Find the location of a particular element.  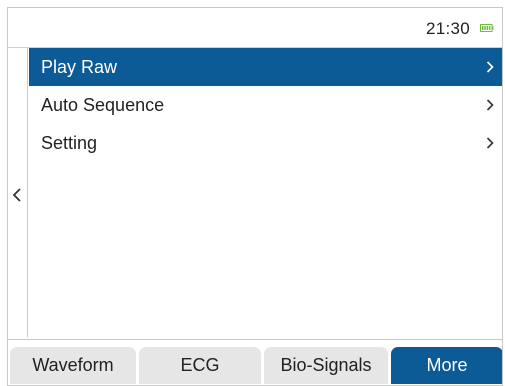

tab-bio-signals: Bio-Signals is located at coordinates (326, 365).